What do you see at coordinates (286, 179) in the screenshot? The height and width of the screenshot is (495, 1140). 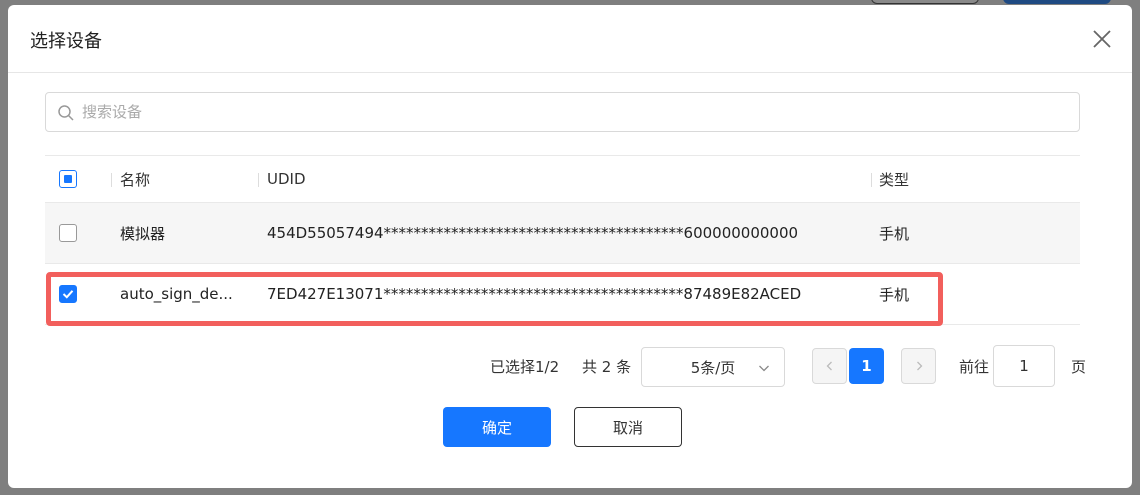 I see `column-header-udid: UDID` at bounding box center [286, 179].